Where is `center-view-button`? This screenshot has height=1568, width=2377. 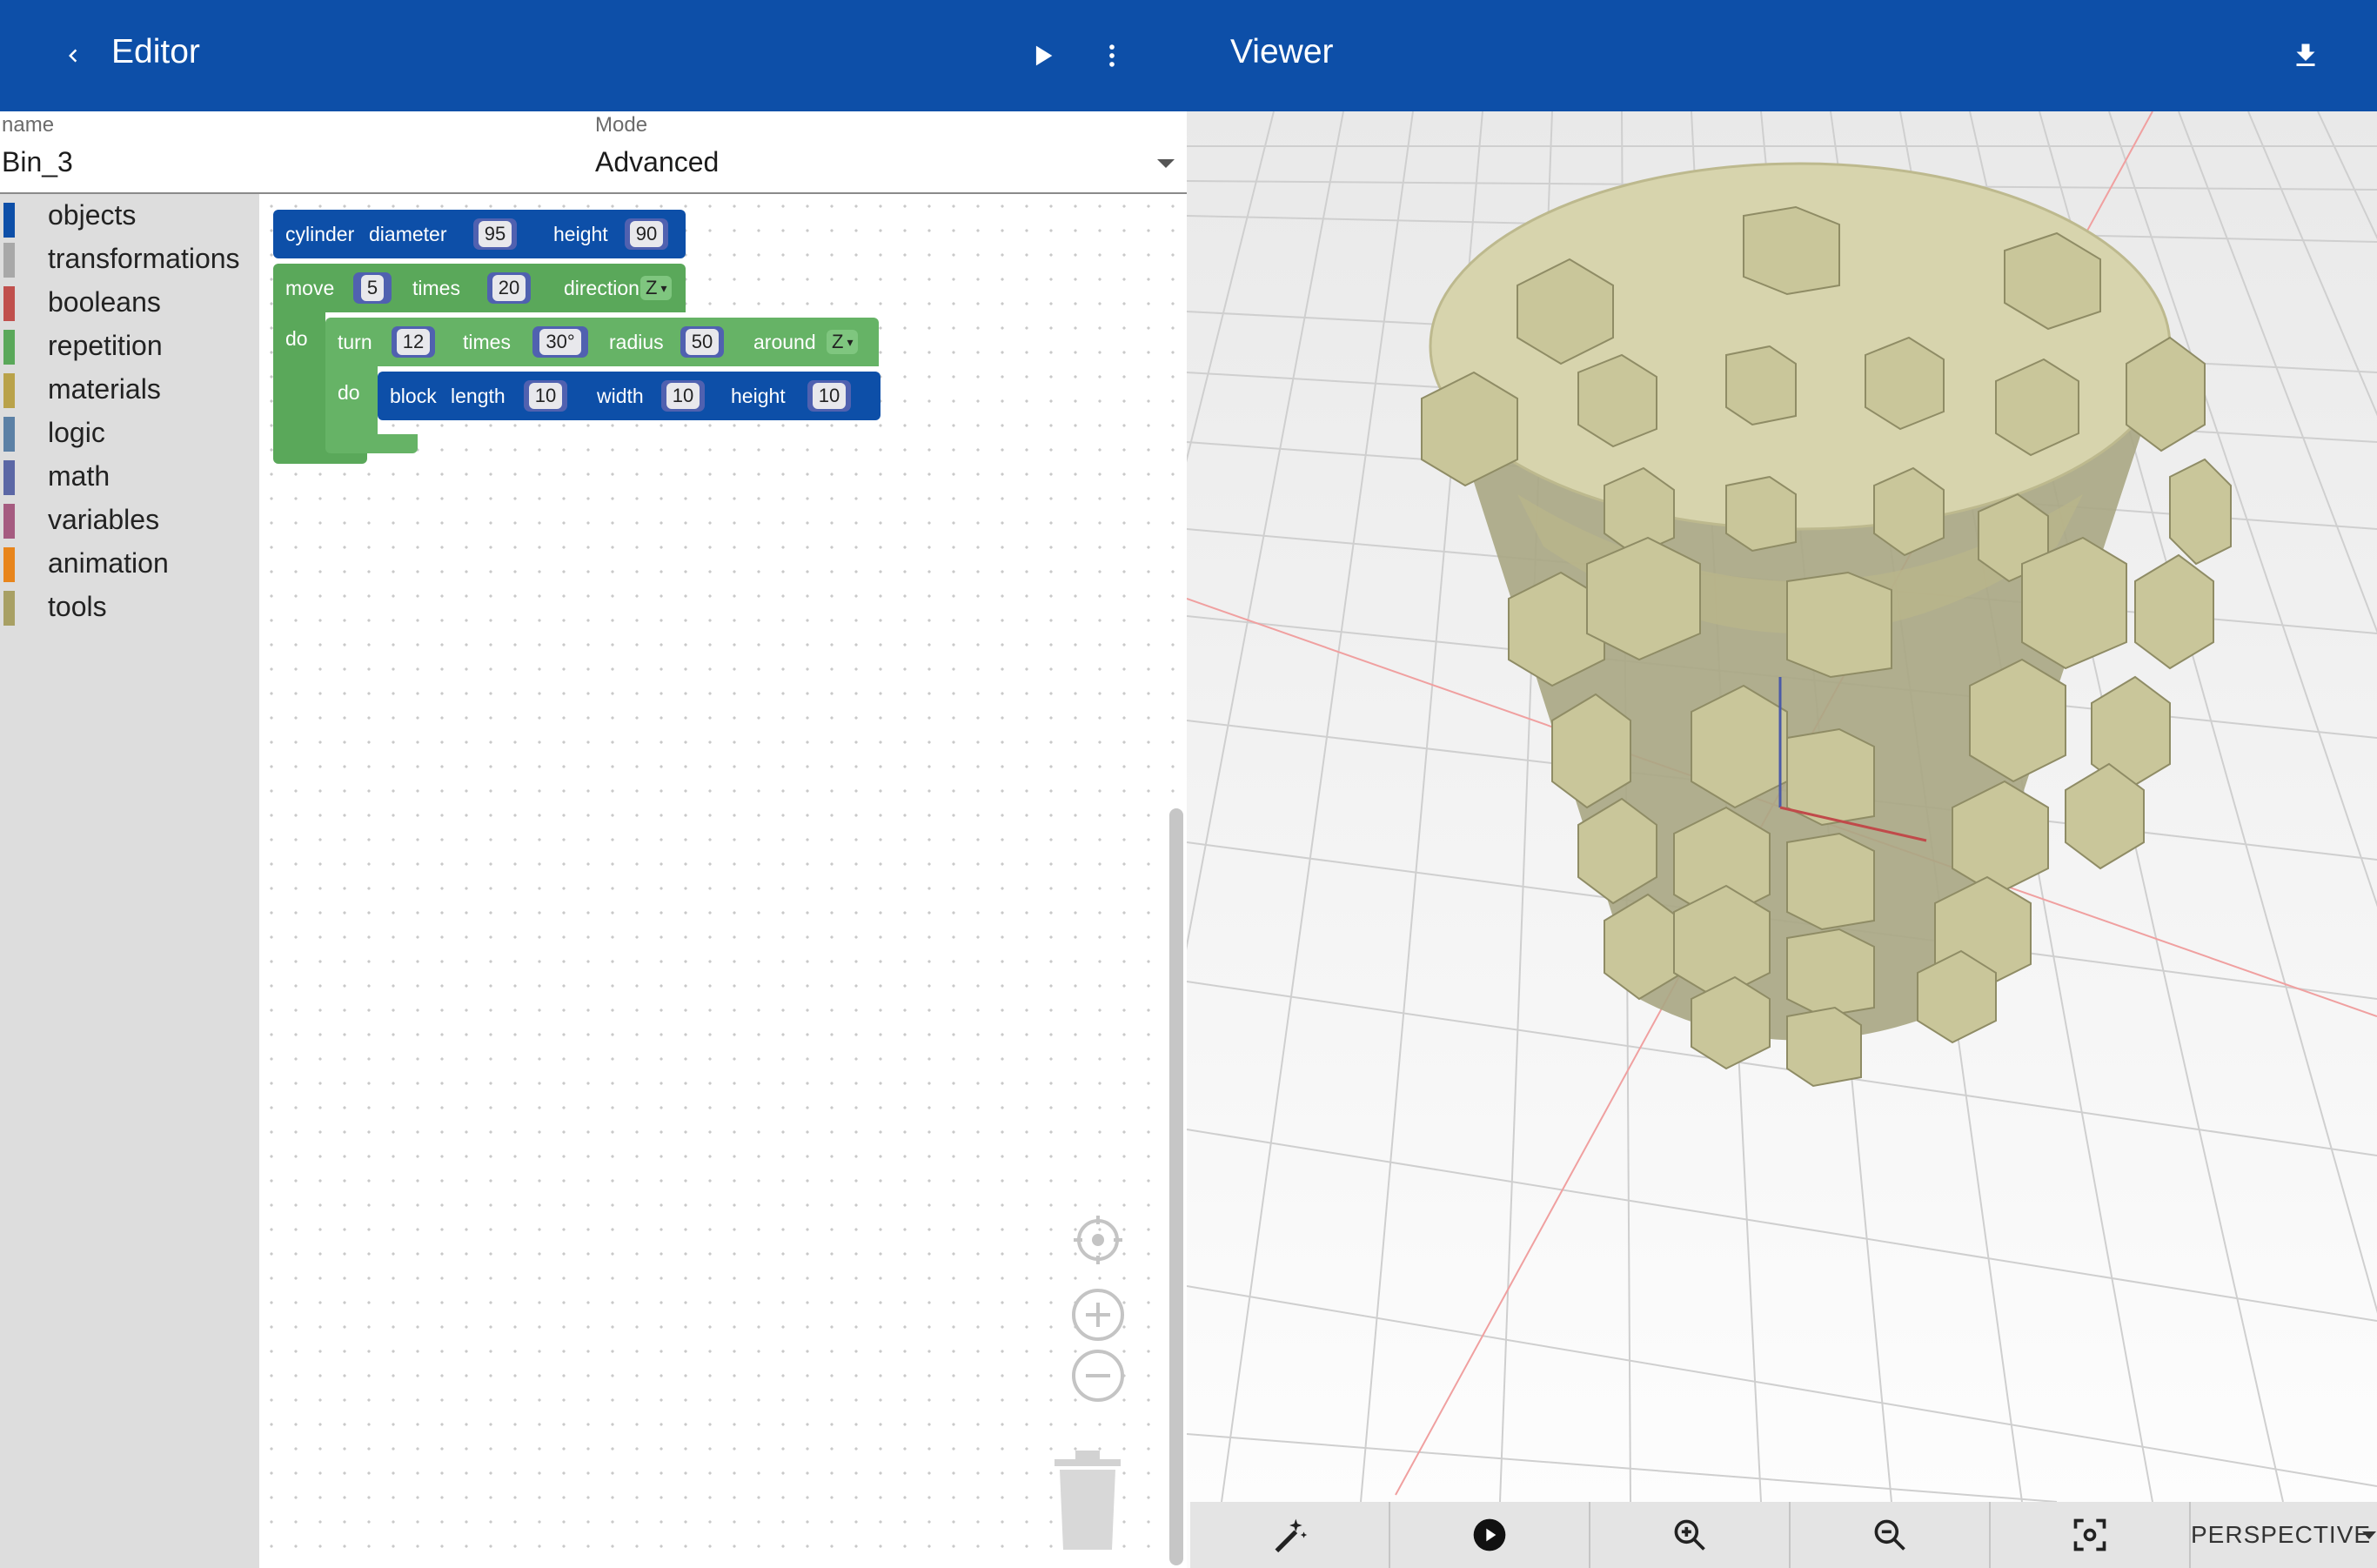 center-view-button is located at coordinates (2091, 1535).